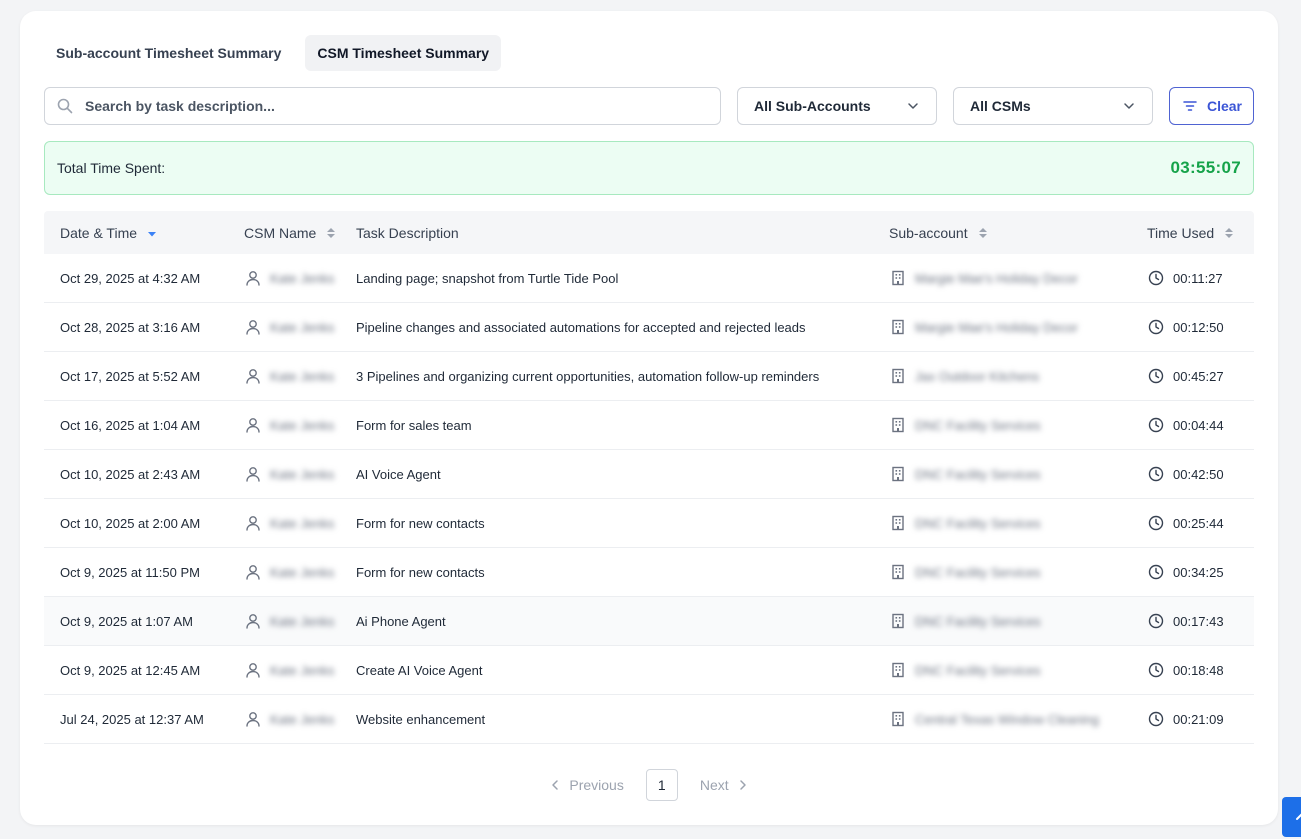  I want to click on cell-date-time: Oct 9, 2025 at 1:07 AM, so click(126, 621).